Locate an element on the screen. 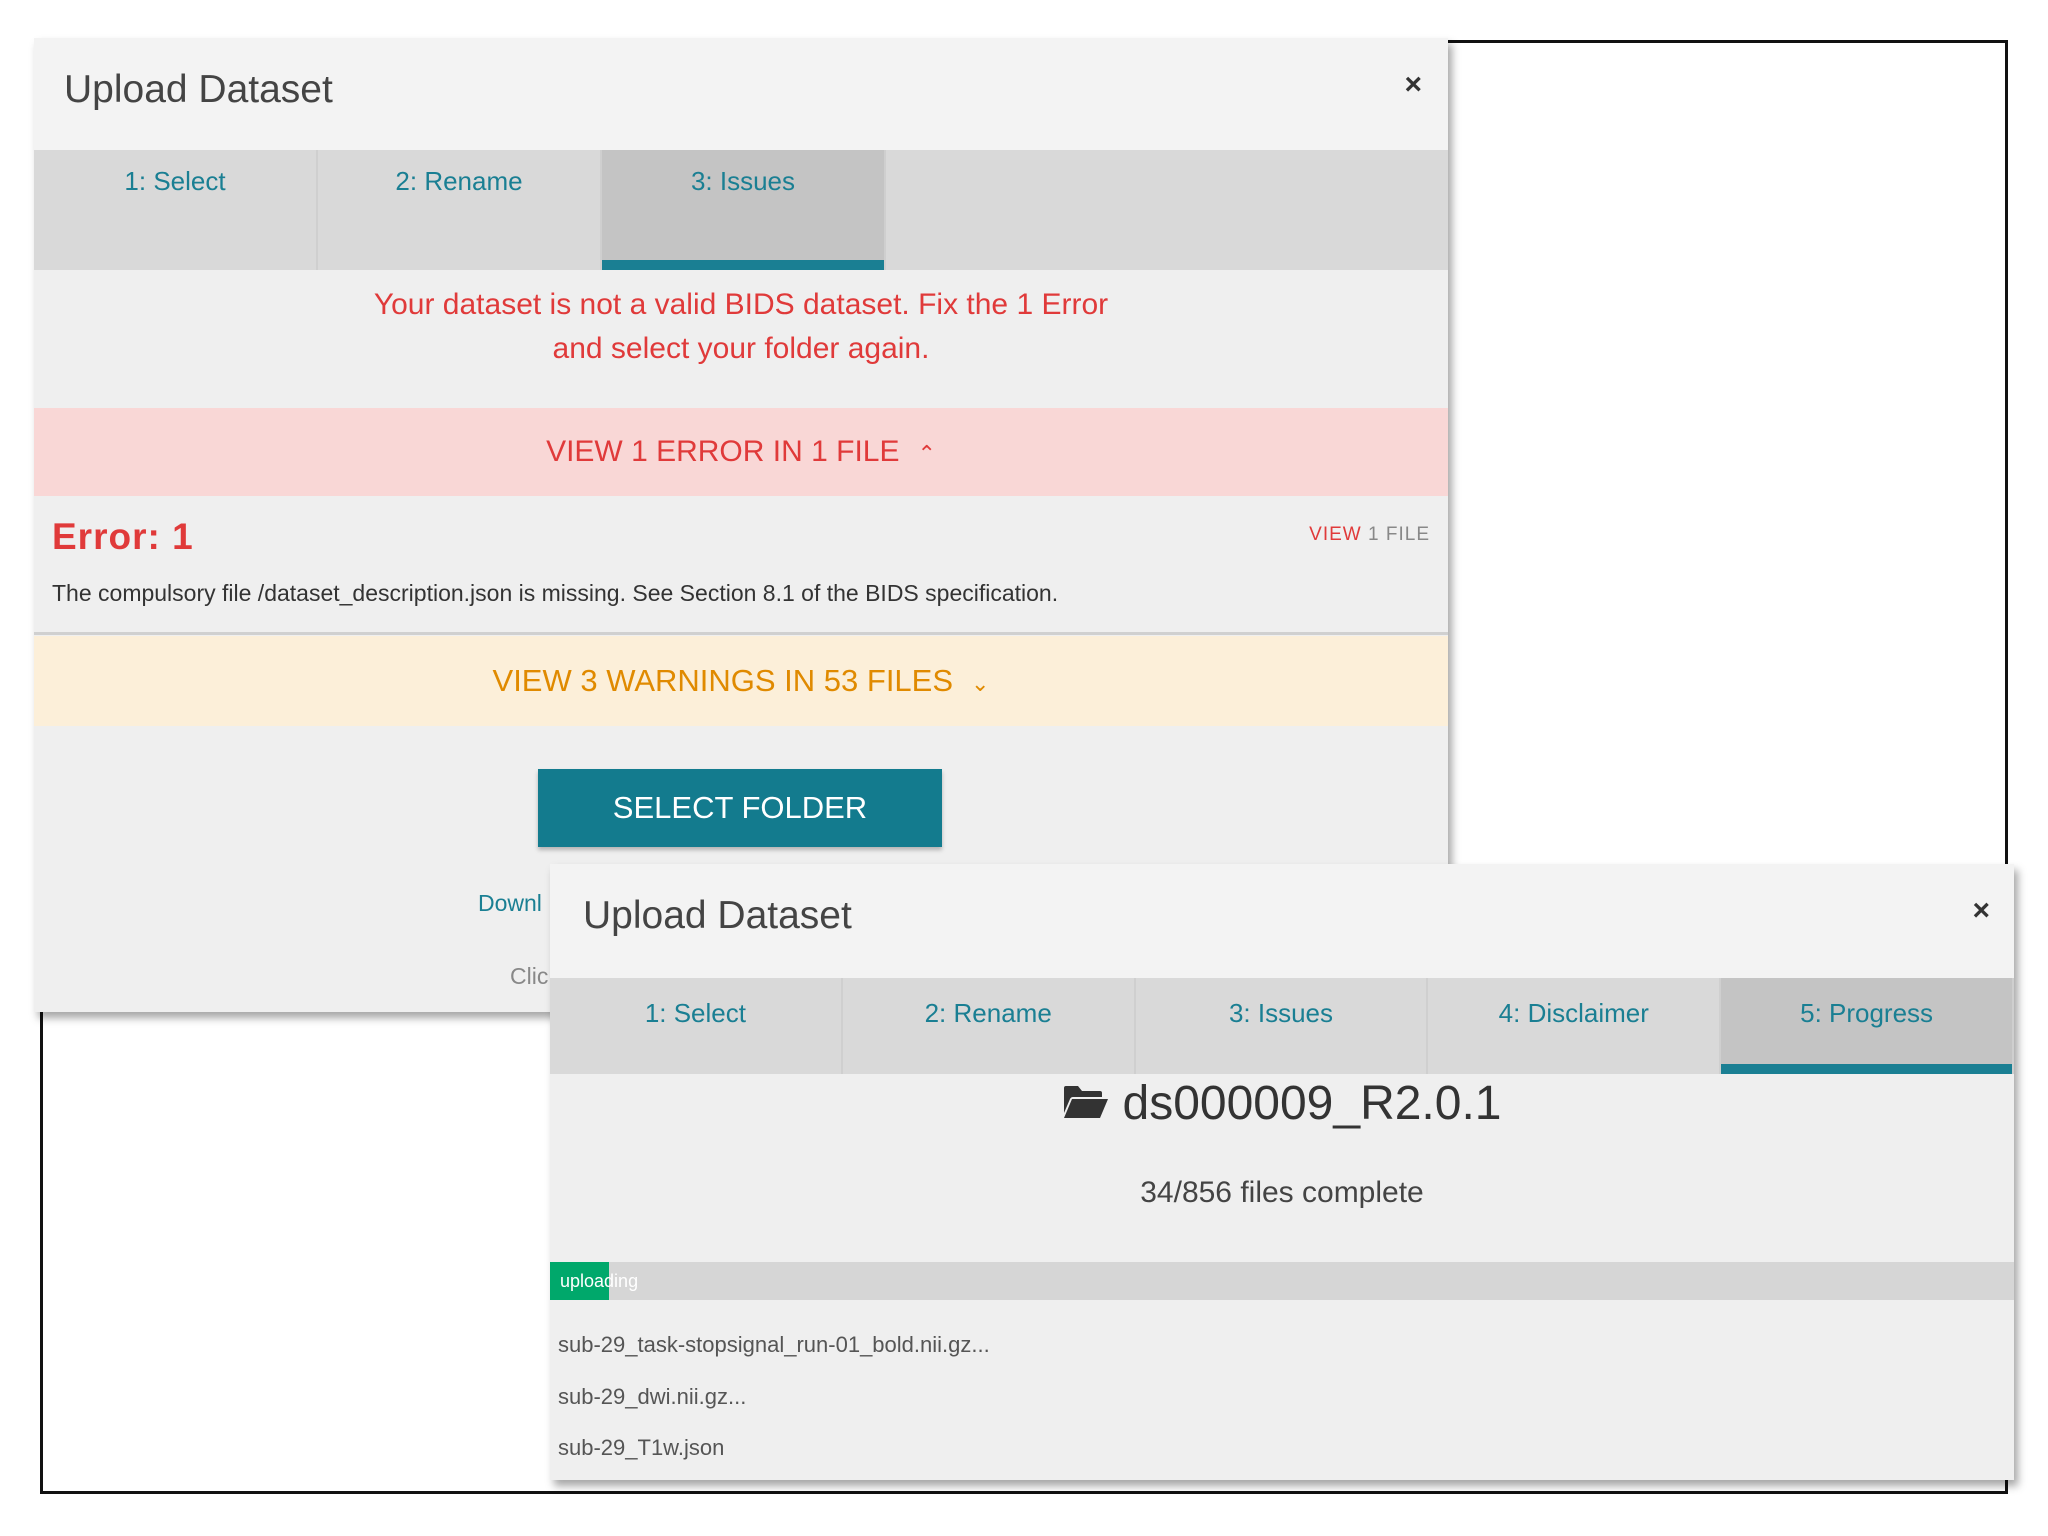 This screenshot has height=1536, width=2048. select-folder-button: SELECT FOLDER is located at coordinates (740, 808).